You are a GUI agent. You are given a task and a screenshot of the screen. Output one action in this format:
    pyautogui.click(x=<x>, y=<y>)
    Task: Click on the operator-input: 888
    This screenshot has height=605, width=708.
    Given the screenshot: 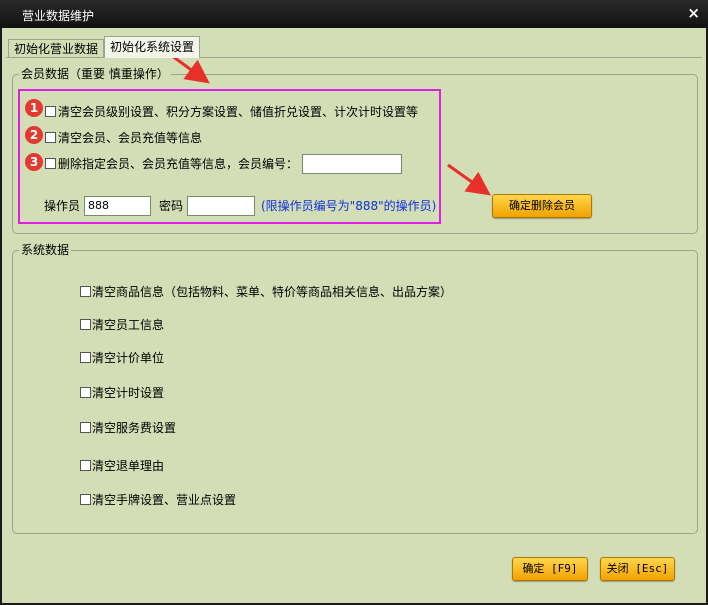 What is the action you would take?
    pyautogui.click(x=117, y=206)
    